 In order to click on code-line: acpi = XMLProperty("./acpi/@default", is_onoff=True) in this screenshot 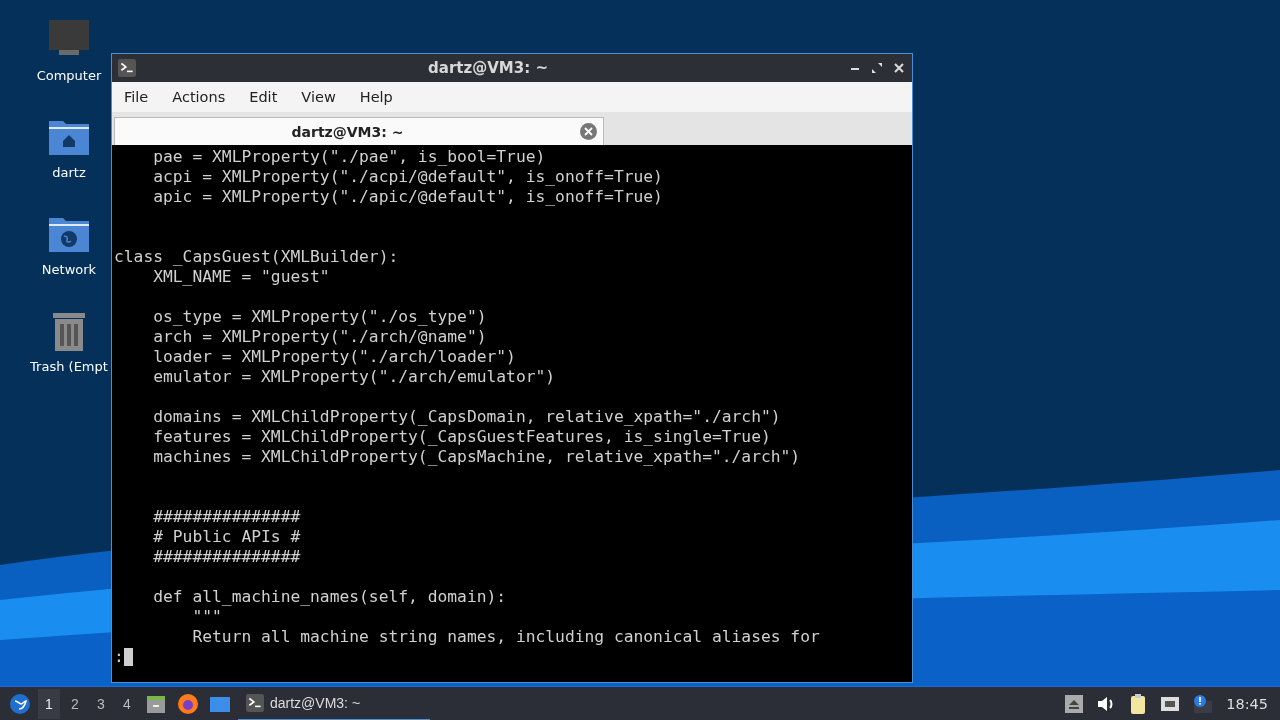, I will do `click(407, 177)`.